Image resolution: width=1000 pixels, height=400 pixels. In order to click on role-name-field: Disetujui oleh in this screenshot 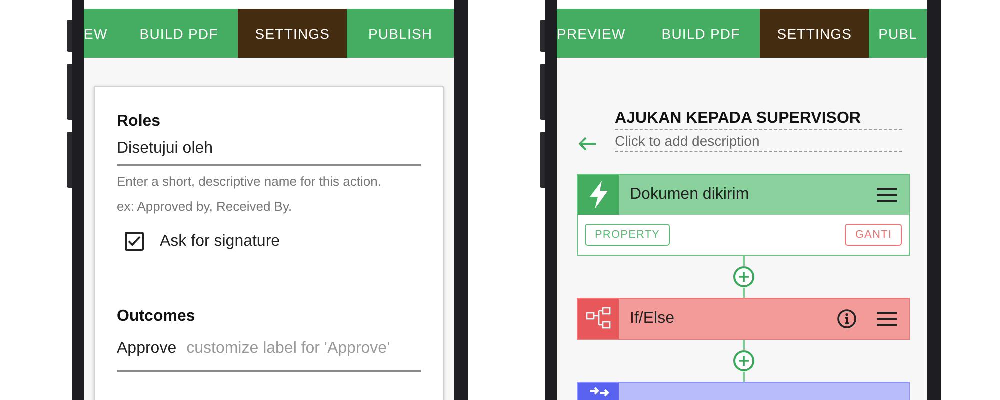, I will do `click(269, 148)`.